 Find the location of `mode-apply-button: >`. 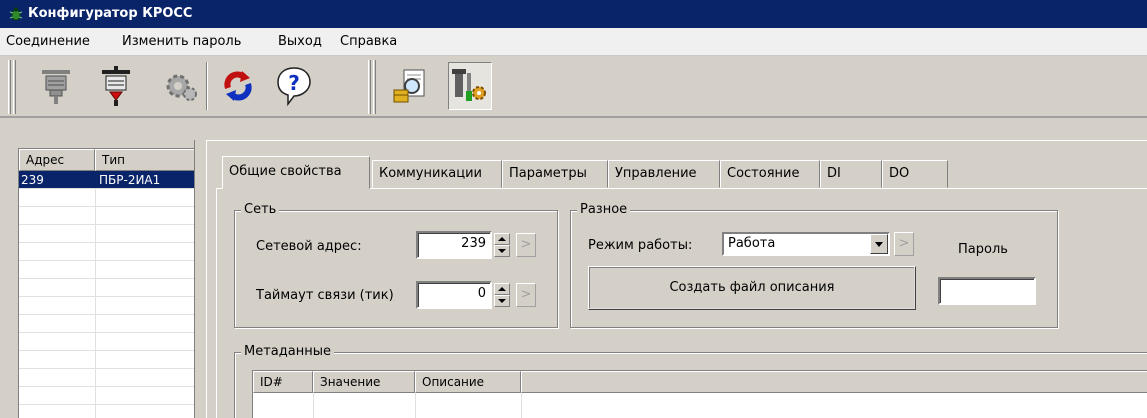

mode-apply-button: > is located at coordinates (904, 244).